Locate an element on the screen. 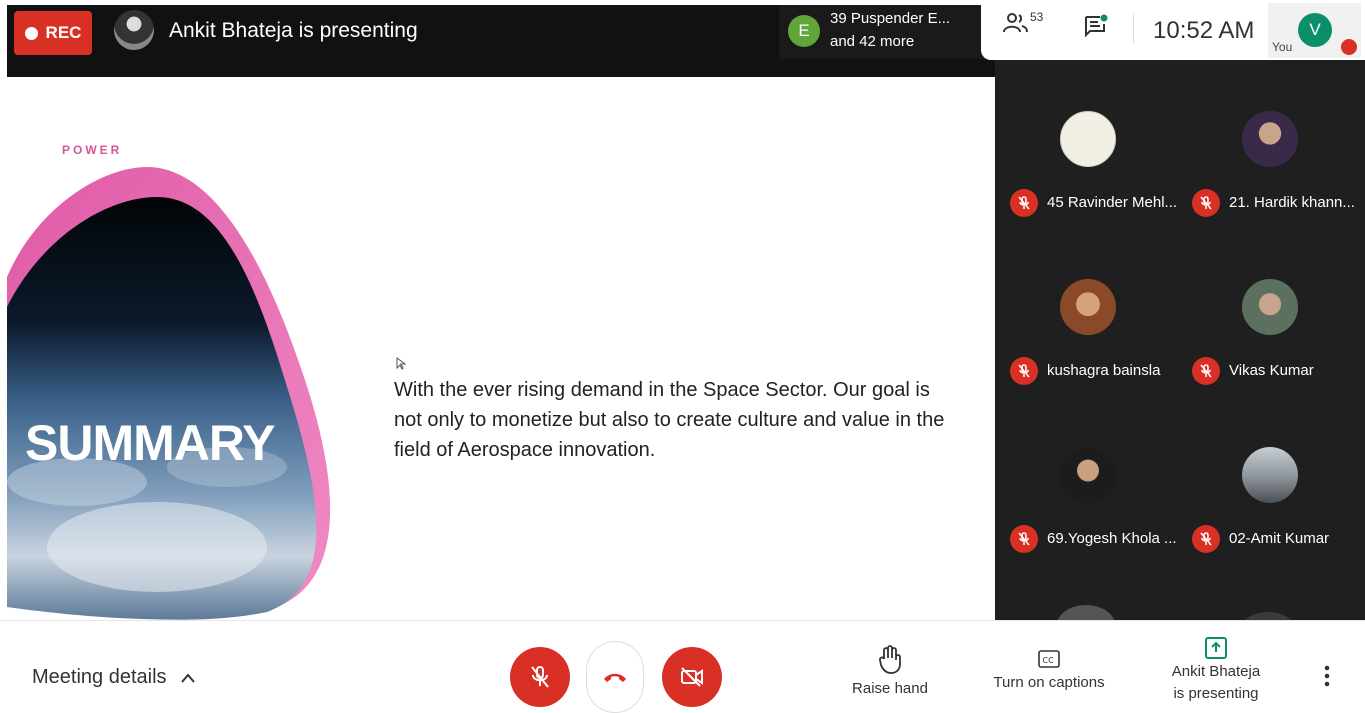 The height and width of the screenshot is (713, 1365). self-view: You V is located at coordinates (1314, 30).